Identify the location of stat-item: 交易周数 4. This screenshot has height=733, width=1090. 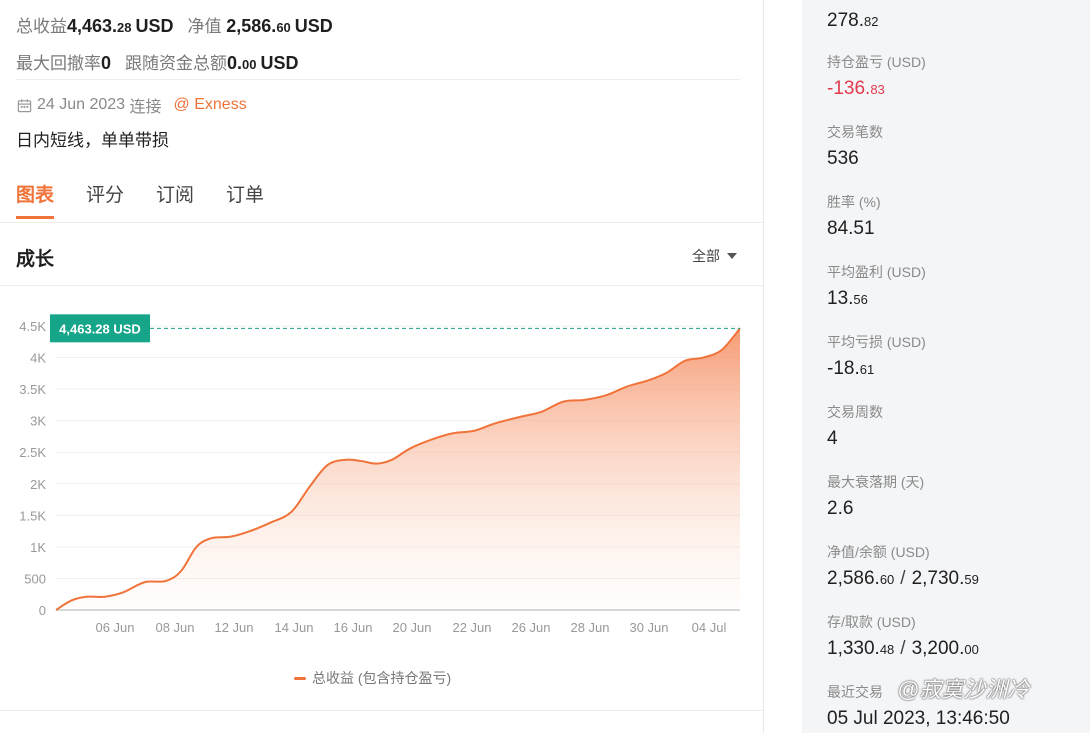
(855, 426).